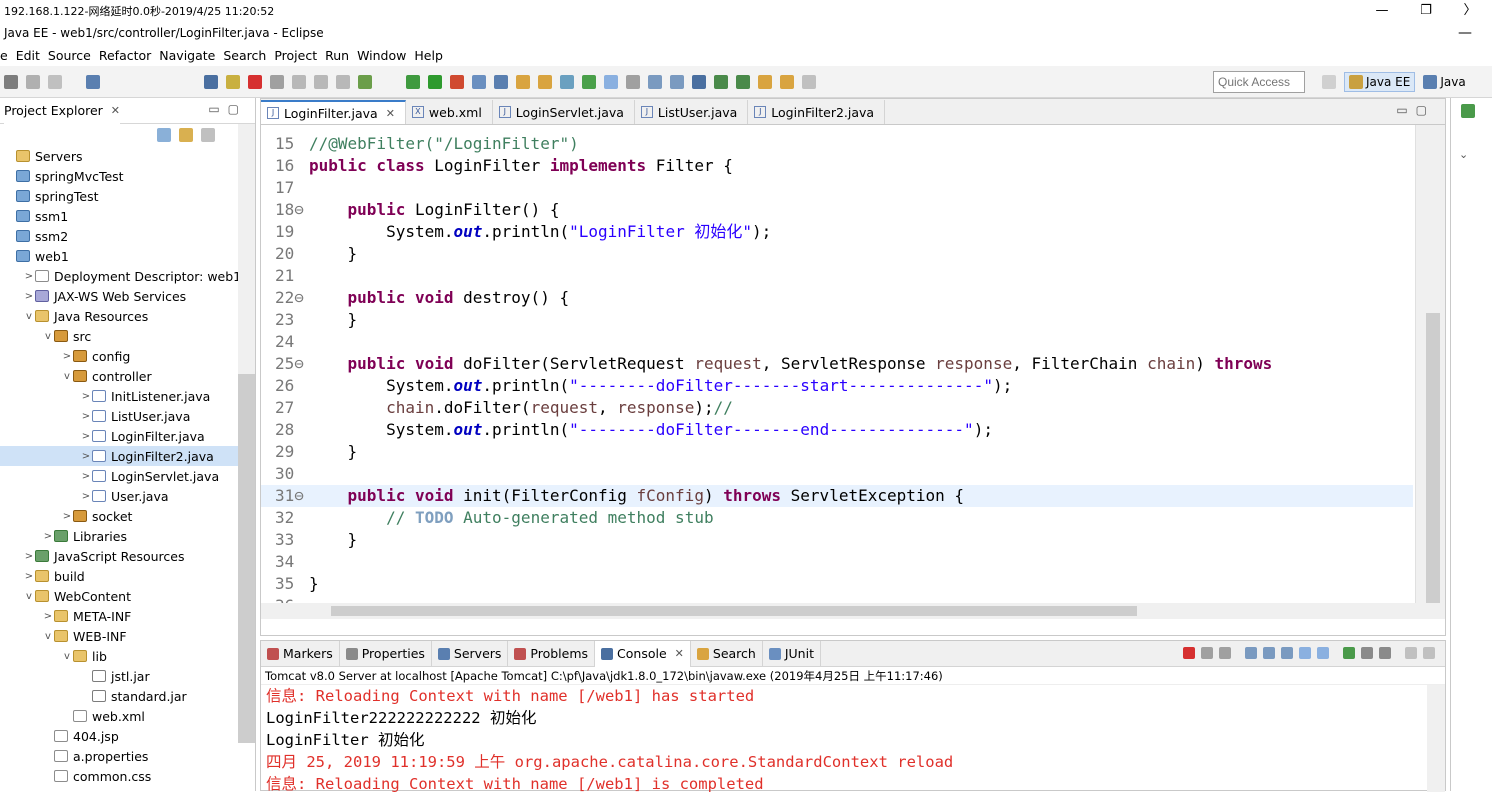  I want to click on new-icon, so click(11, 81).